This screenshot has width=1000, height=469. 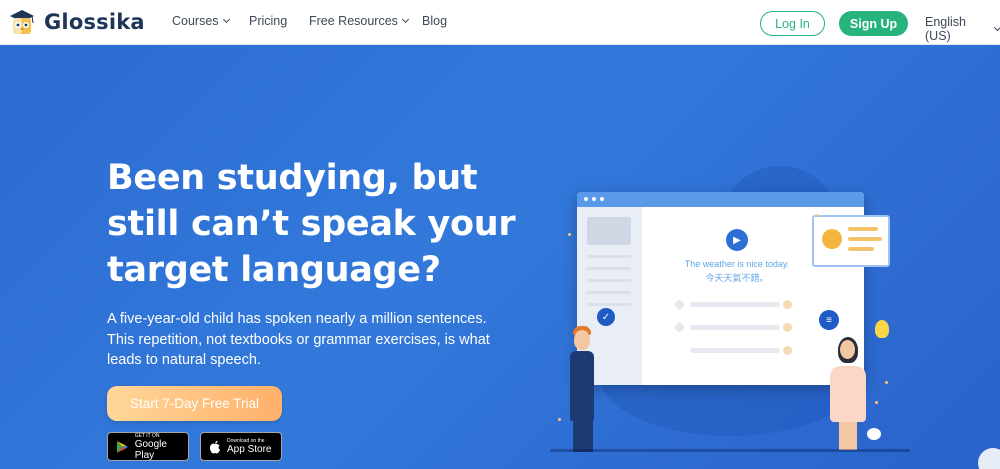 What do you see at coordinates (829, 320) in the screenshot?
I see `voice-icon: ≡` at bounding box center [829, 320].